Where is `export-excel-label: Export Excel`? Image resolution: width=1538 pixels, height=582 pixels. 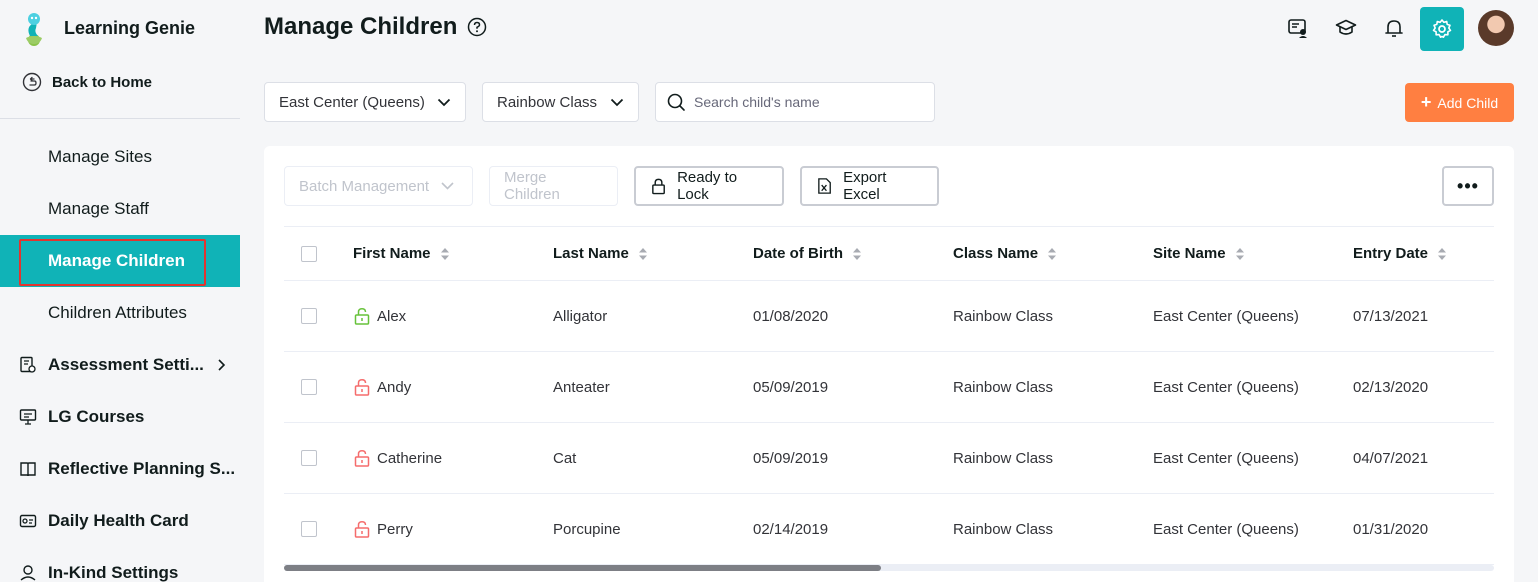 export-excel-label: Export Excel is located at coordinates (865, 186).